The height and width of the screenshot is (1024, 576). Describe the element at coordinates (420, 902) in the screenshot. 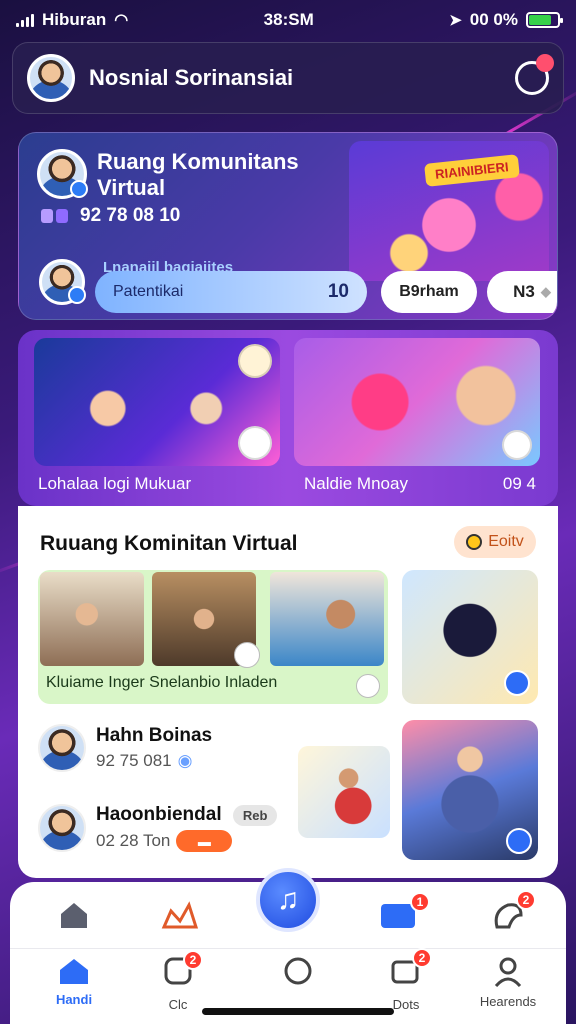

I see `message-badge: 1` at that location.